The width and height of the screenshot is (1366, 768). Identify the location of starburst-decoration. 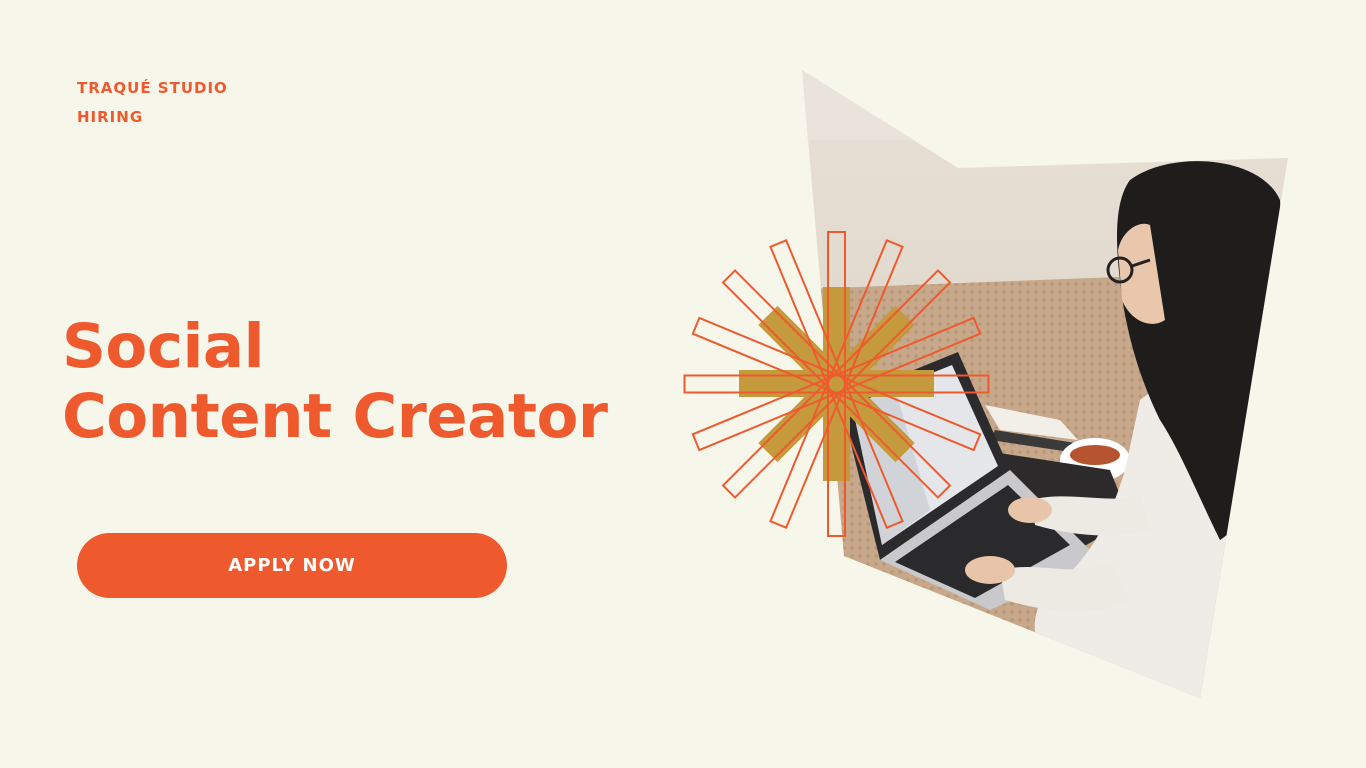
(836, 384).